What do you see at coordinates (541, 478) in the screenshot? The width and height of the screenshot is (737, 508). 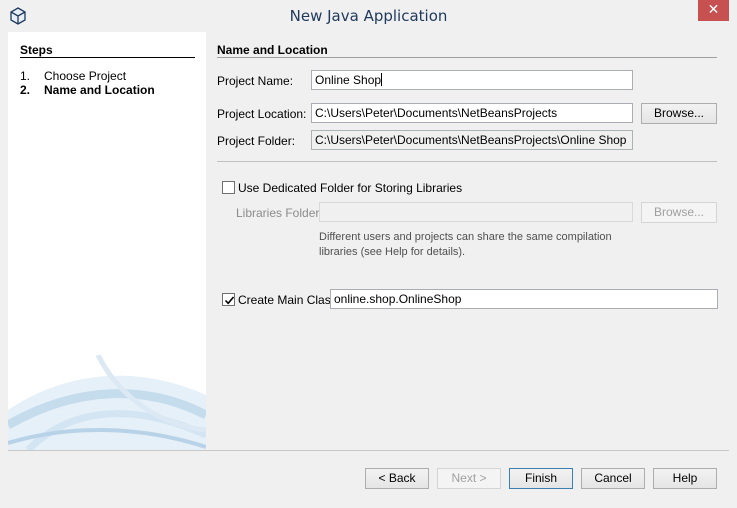 I see `finish-button: Finish` at bounding box center [541, 478].